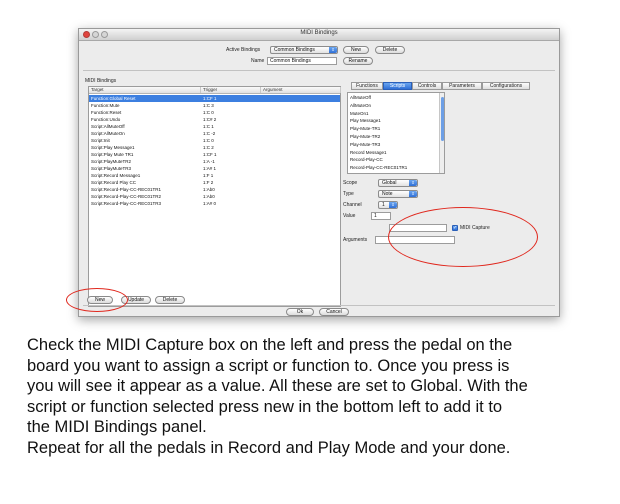 The image size is (620, 504). Describe the element at coordinates (397, 86) in the screenshot. I see `tab-scripts: Scripts` at that location.